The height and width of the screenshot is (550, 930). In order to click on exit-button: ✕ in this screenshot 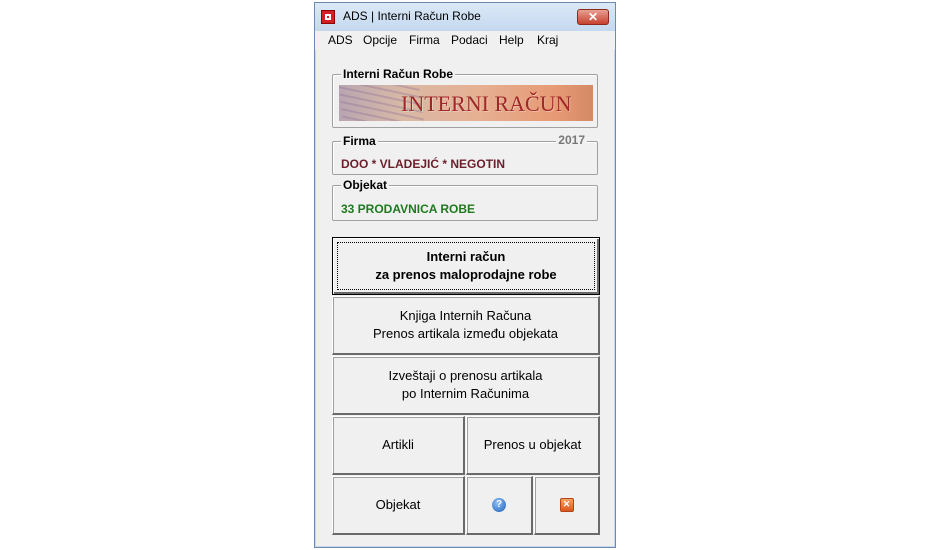, I will do `click(567, 505)`.